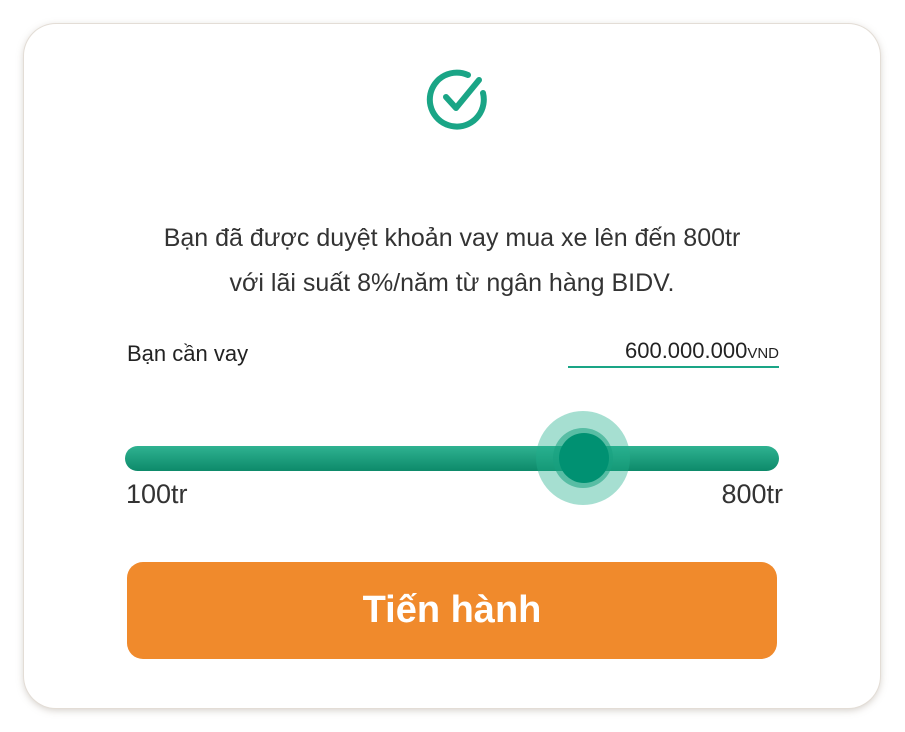  Describe the element at coordinates (452, 283) in the screenshot. I see `approval-message-line-2: với lãi suất 8%/năm từ ngân hàng BIDV.` at that location.